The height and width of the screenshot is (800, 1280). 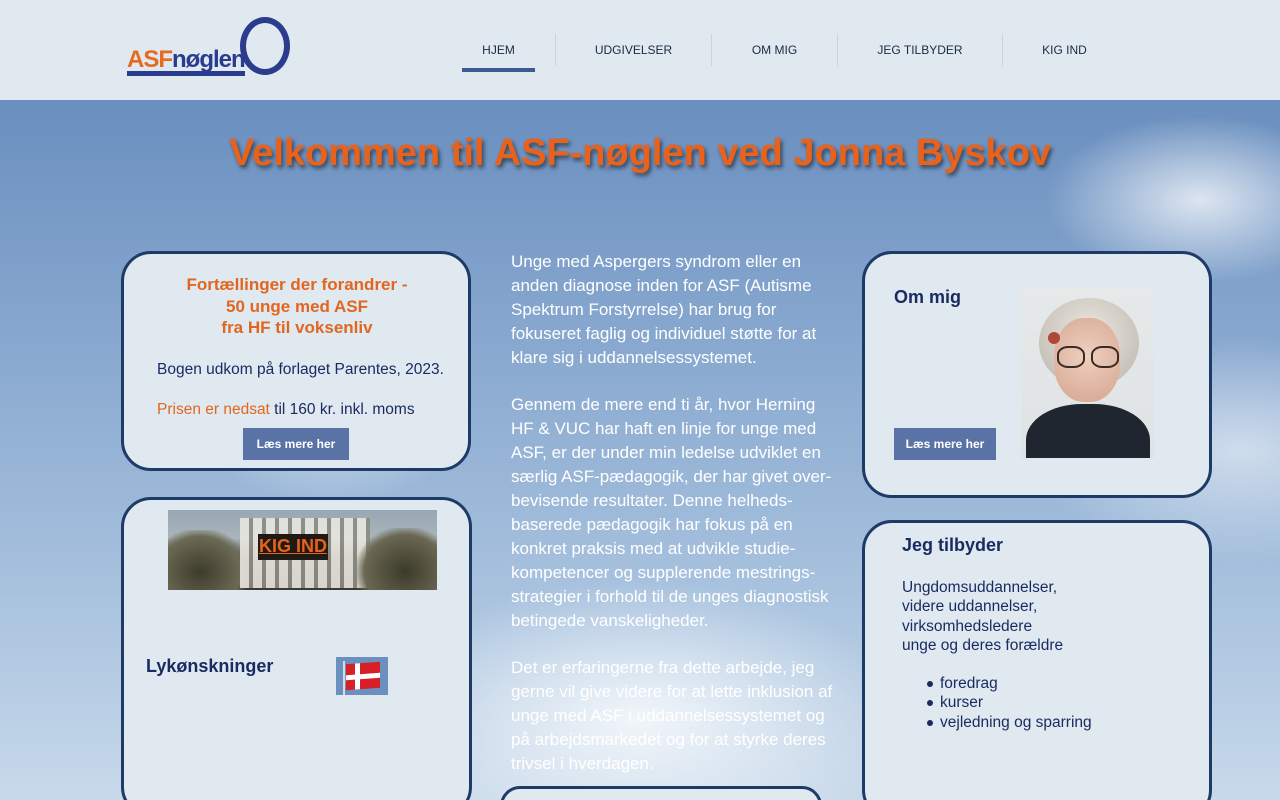 I want to click on bush-right, so click(x=397, y=559).